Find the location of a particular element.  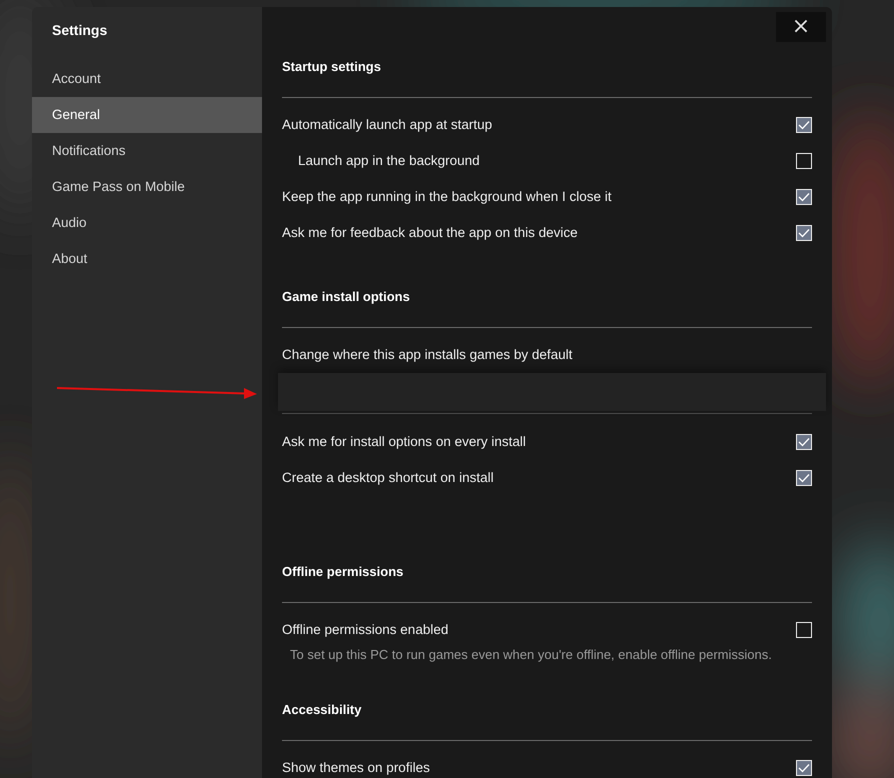

setting-label: Keep the app running in the background when I close it is located at coordinates (447, 197).